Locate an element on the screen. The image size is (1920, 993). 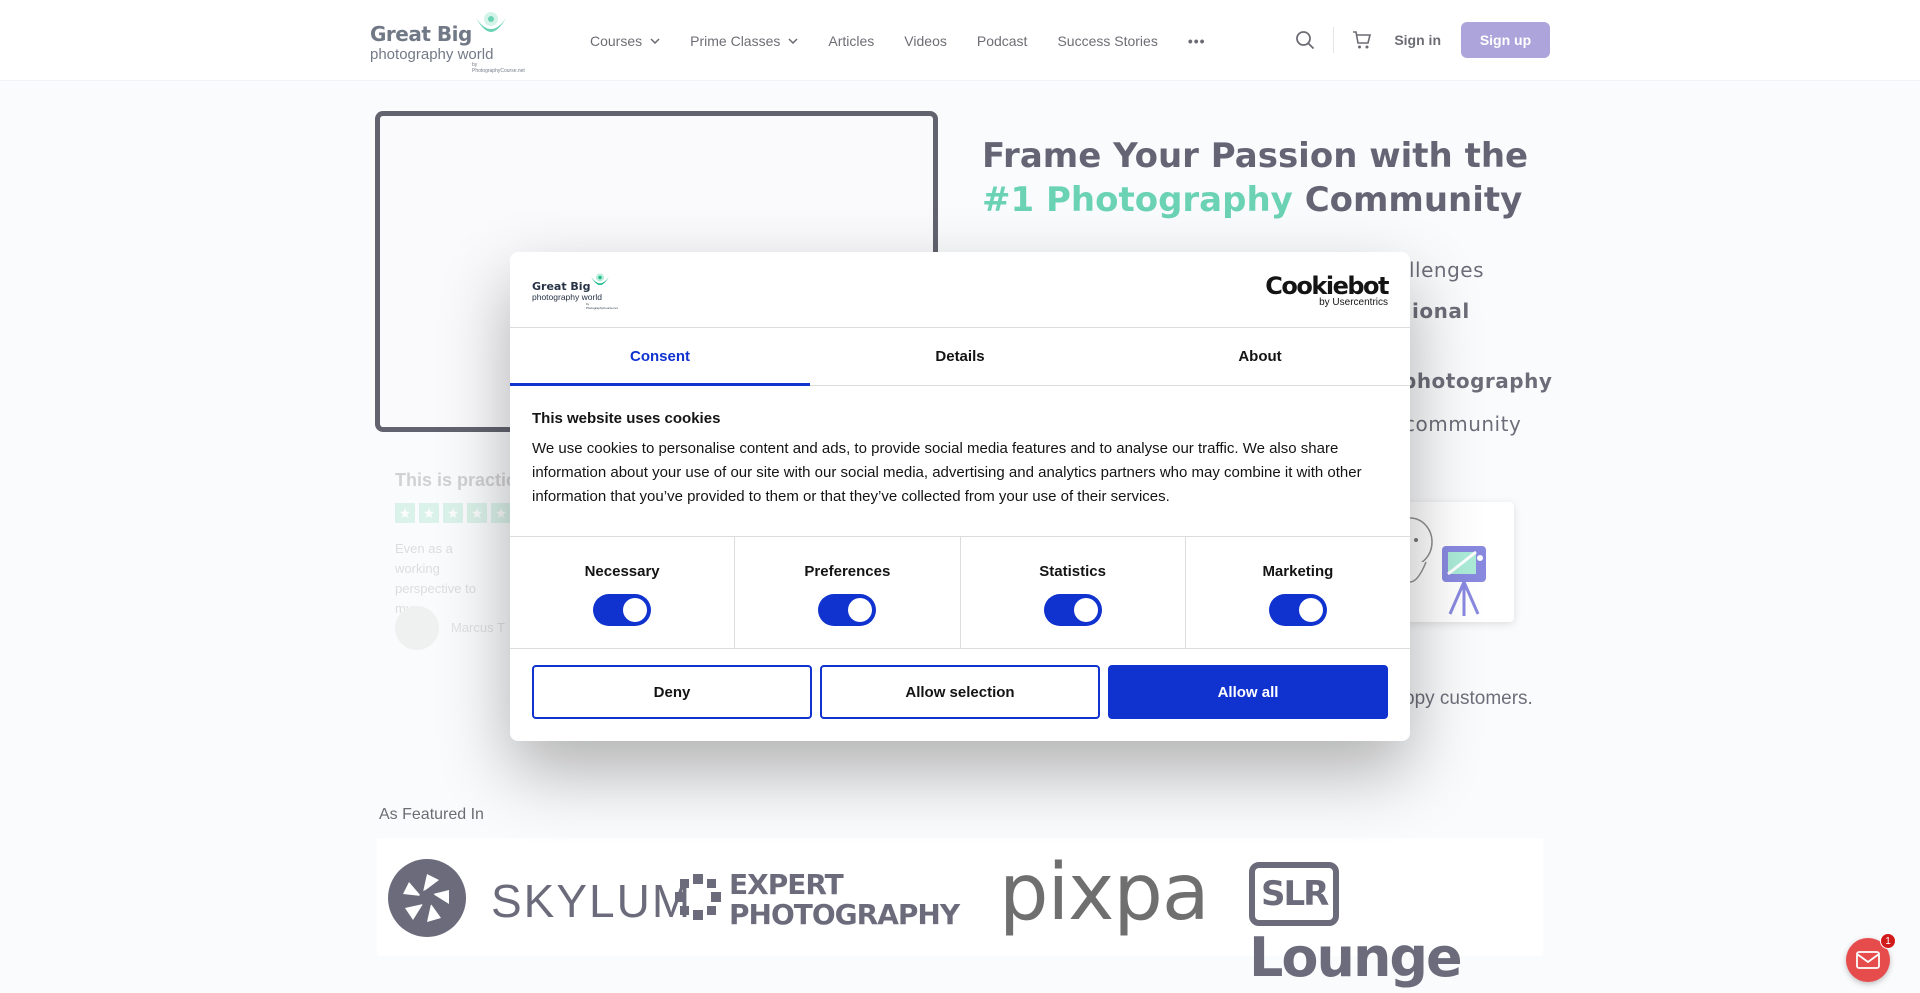
dialog-logo-line-3: by PhotographyCourse.net is located at coordinates (602, 306).